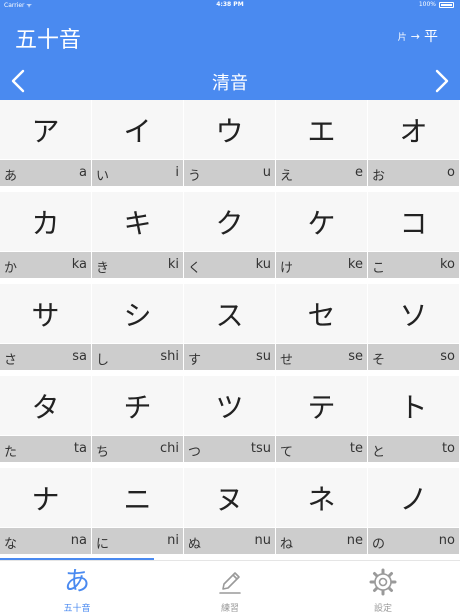 Image resolution: width=460 pixels, height=614 pixels. What do you see at coordinates (446, 540) in the screenshot?
I see `romaji-label: no` at bounding box center [446, 540].